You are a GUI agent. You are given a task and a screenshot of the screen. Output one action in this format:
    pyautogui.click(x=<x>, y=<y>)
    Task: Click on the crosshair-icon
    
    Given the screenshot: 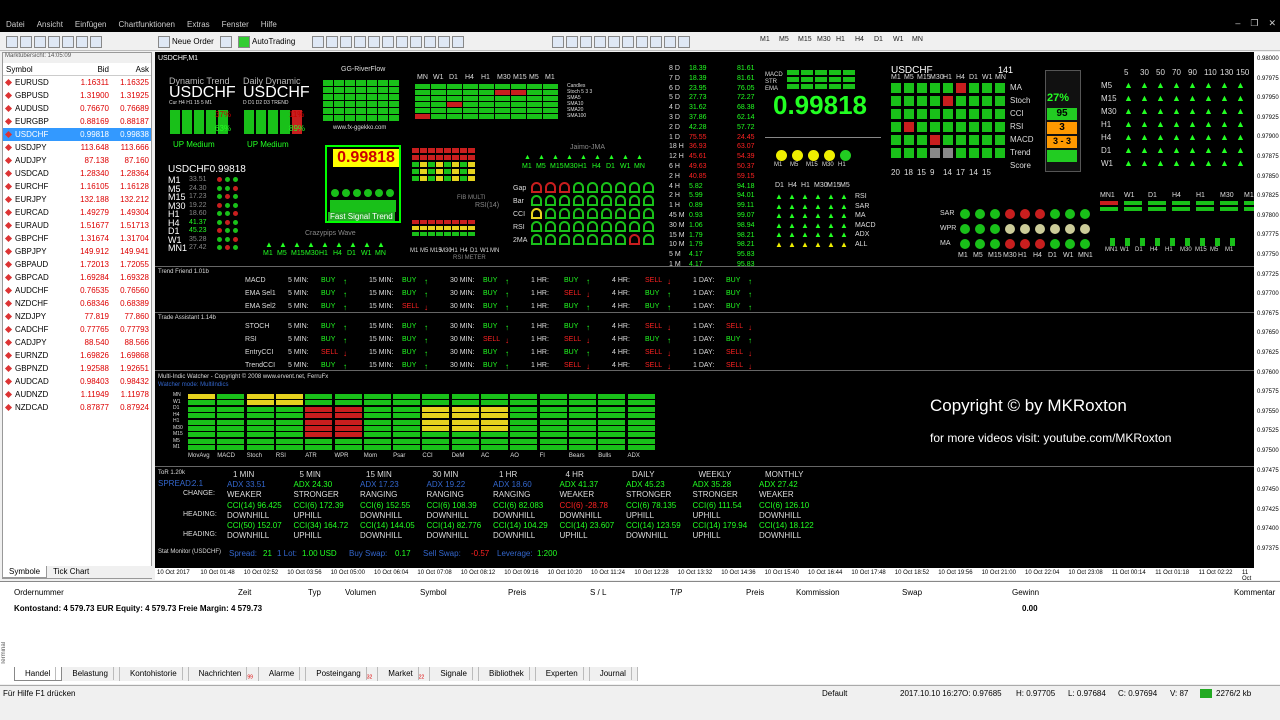 What is the action you would take?
    pyautogui.click(x=572, y=42)
    